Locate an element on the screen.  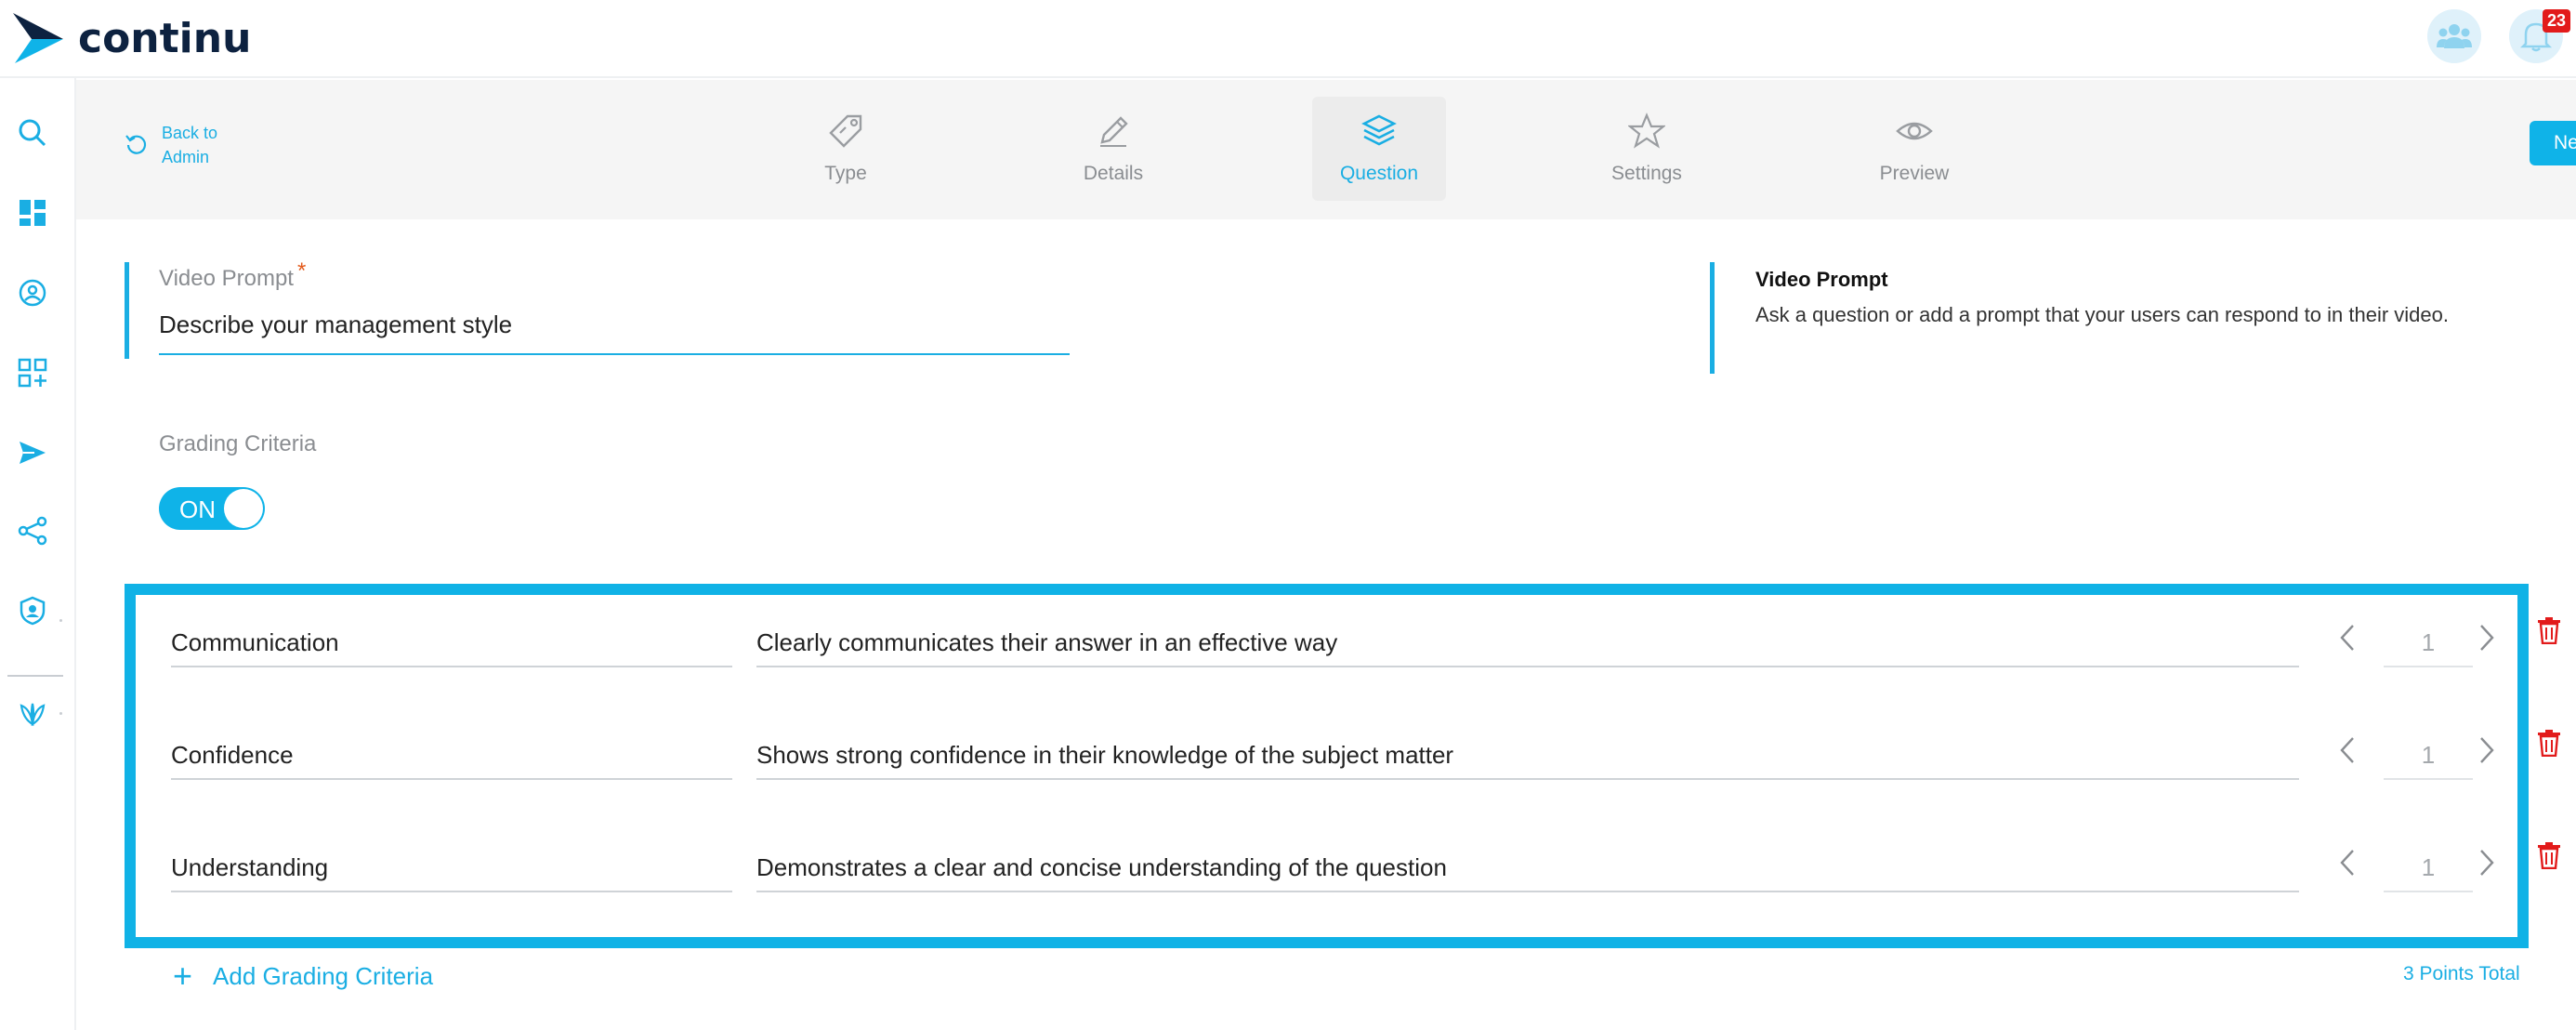
tab-label: Details is located at coordinates (1113, 173).